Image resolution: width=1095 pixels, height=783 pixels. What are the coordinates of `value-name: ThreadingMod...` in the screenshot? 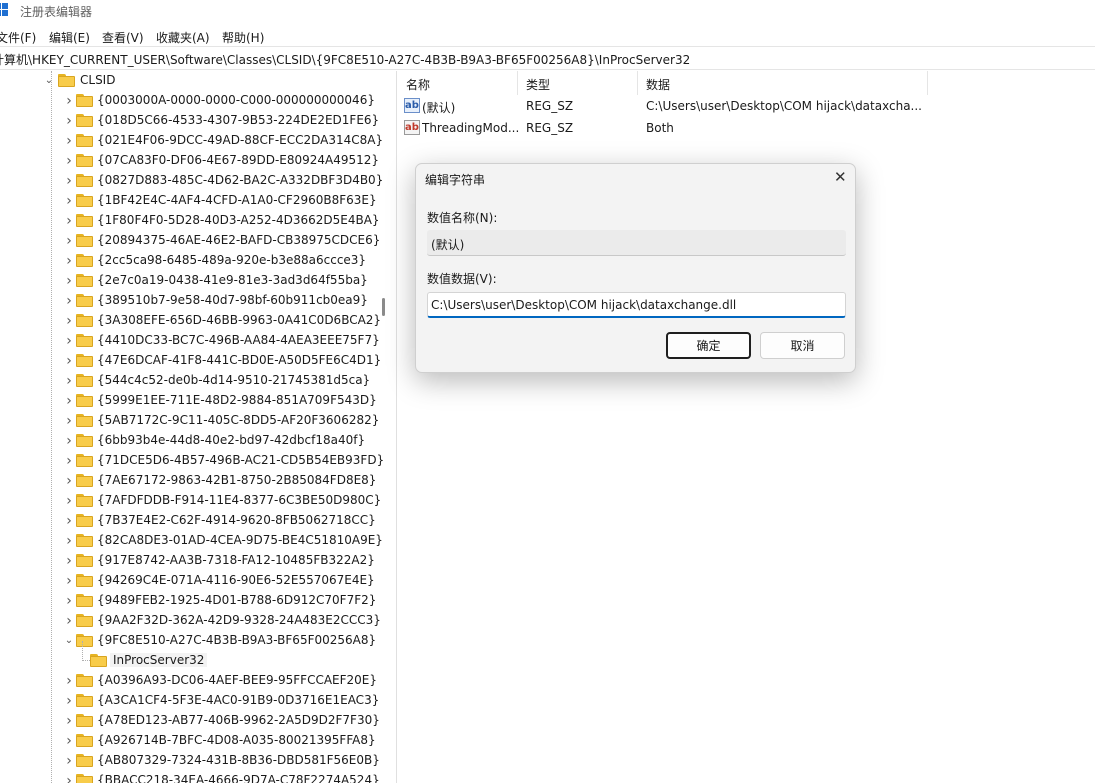 It's located at (471, 128).